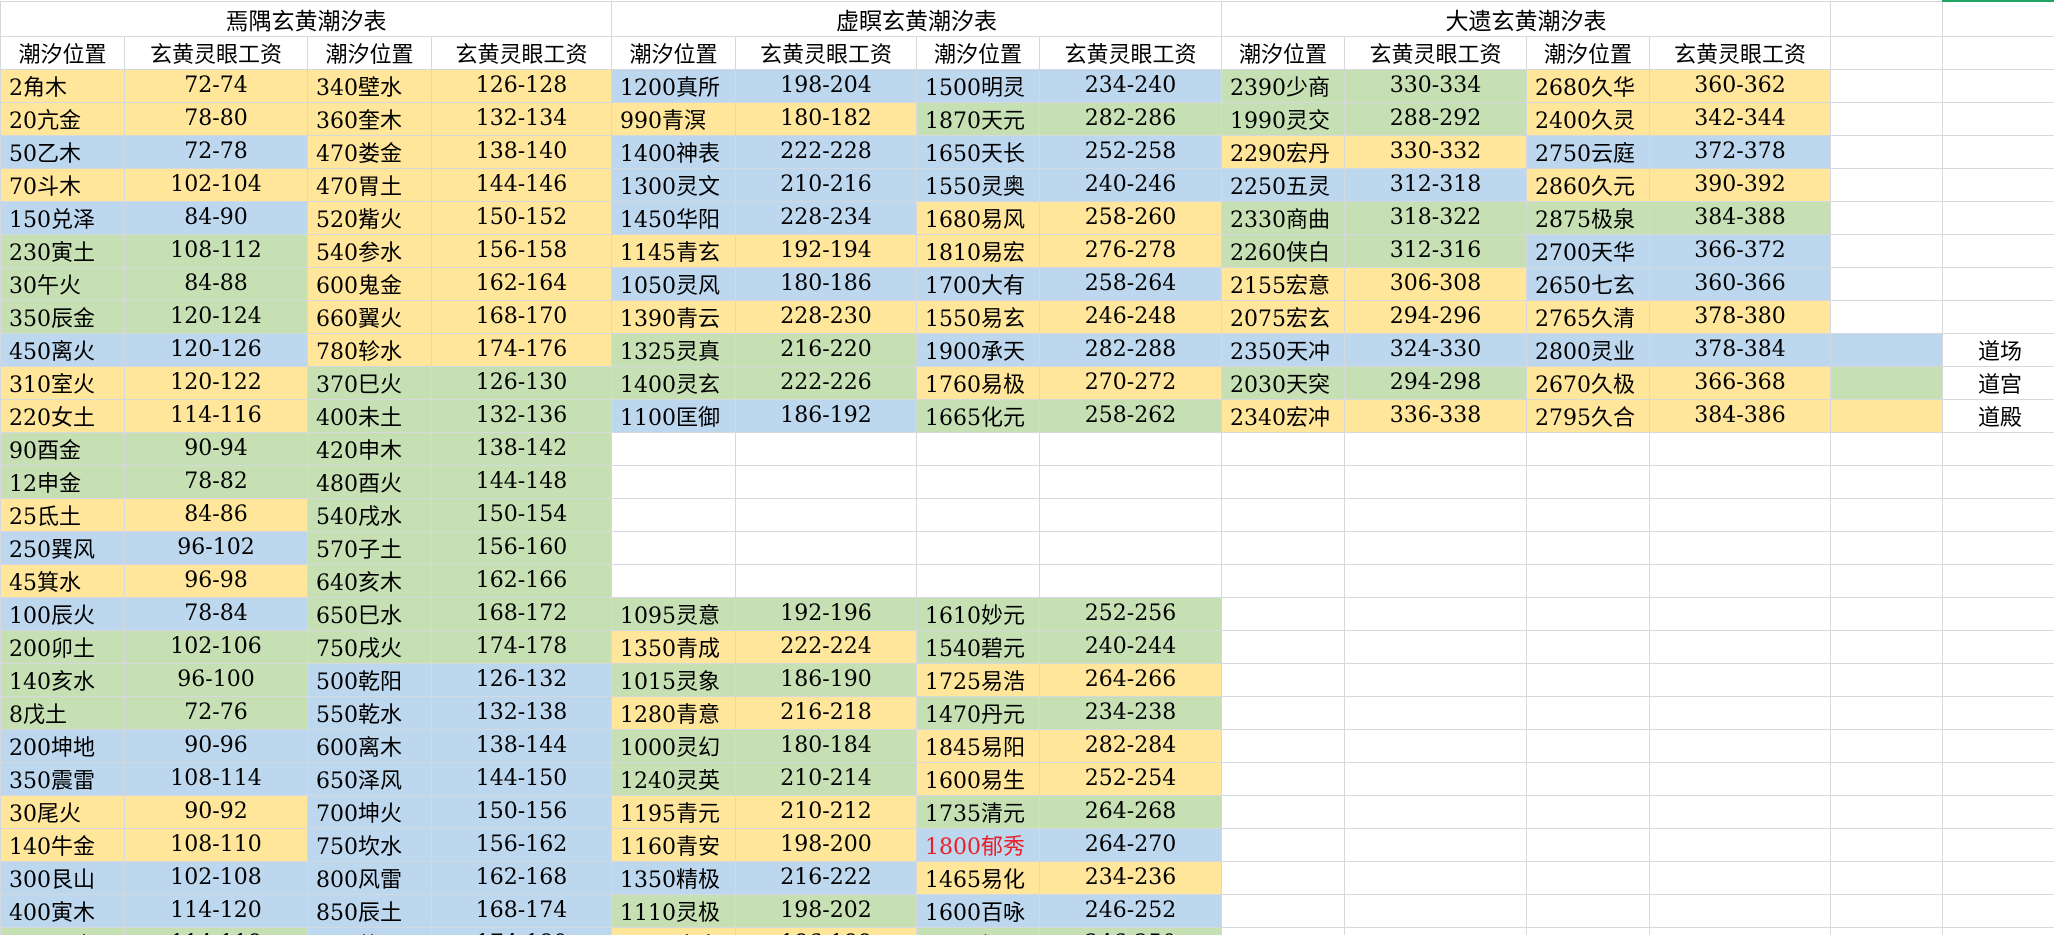 The image size is (2054, 935). Describe the element at coordinates (1740, 151) in the screenshot. I see `eye-wage-cell: 372-378` at that location.